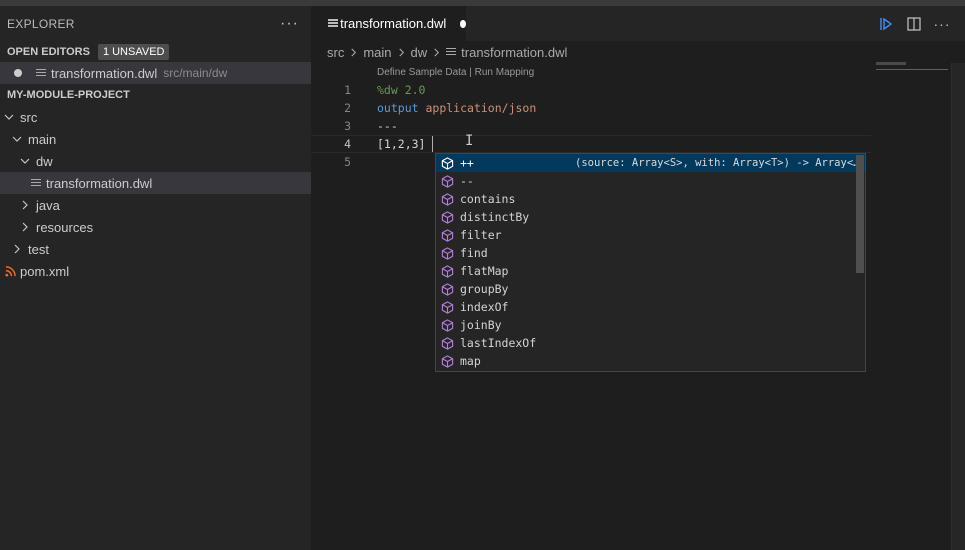 The height and width of the screenshot is (550, 965). I want to click on suggestion-item: map, so click(650, 361).